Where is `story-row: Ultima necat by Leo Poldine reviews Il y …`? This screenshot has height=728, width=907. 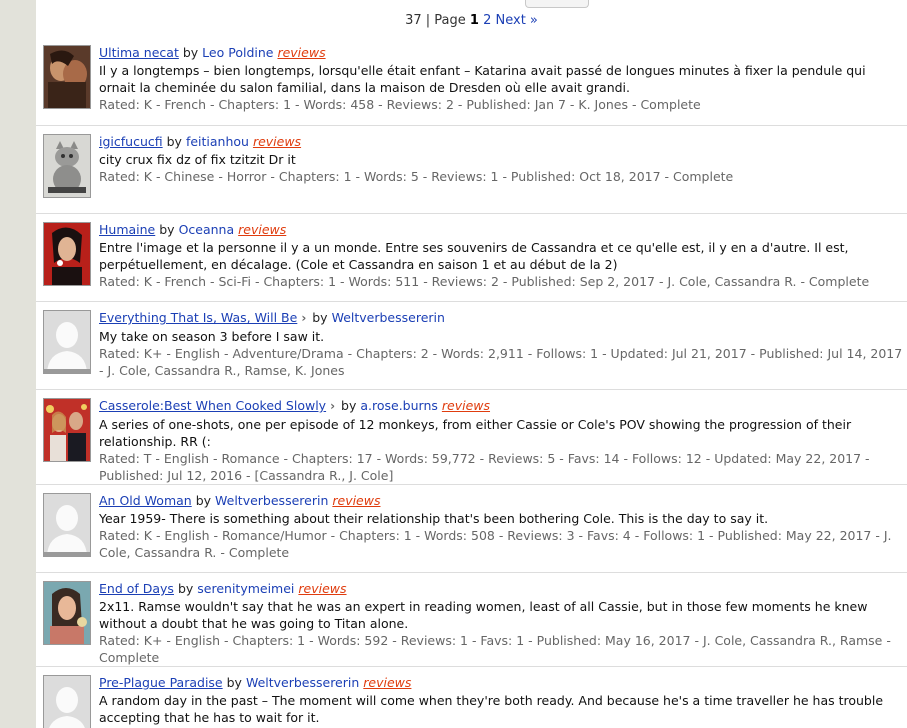
story-row: Ultima necat by Leo Poldine reviews Il y … is located at coordinates (471, 81).